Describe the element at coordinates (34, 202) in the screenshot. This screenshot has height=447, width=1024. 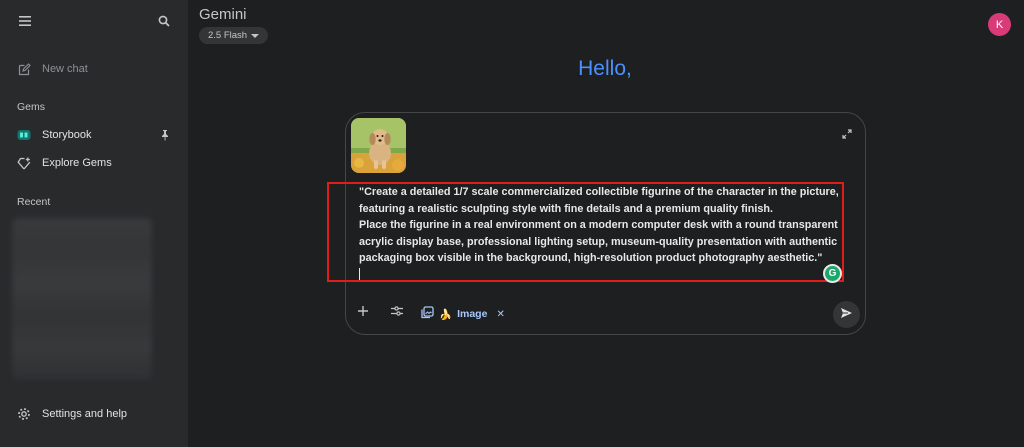
I see `recent-heading: Recent` at that location.